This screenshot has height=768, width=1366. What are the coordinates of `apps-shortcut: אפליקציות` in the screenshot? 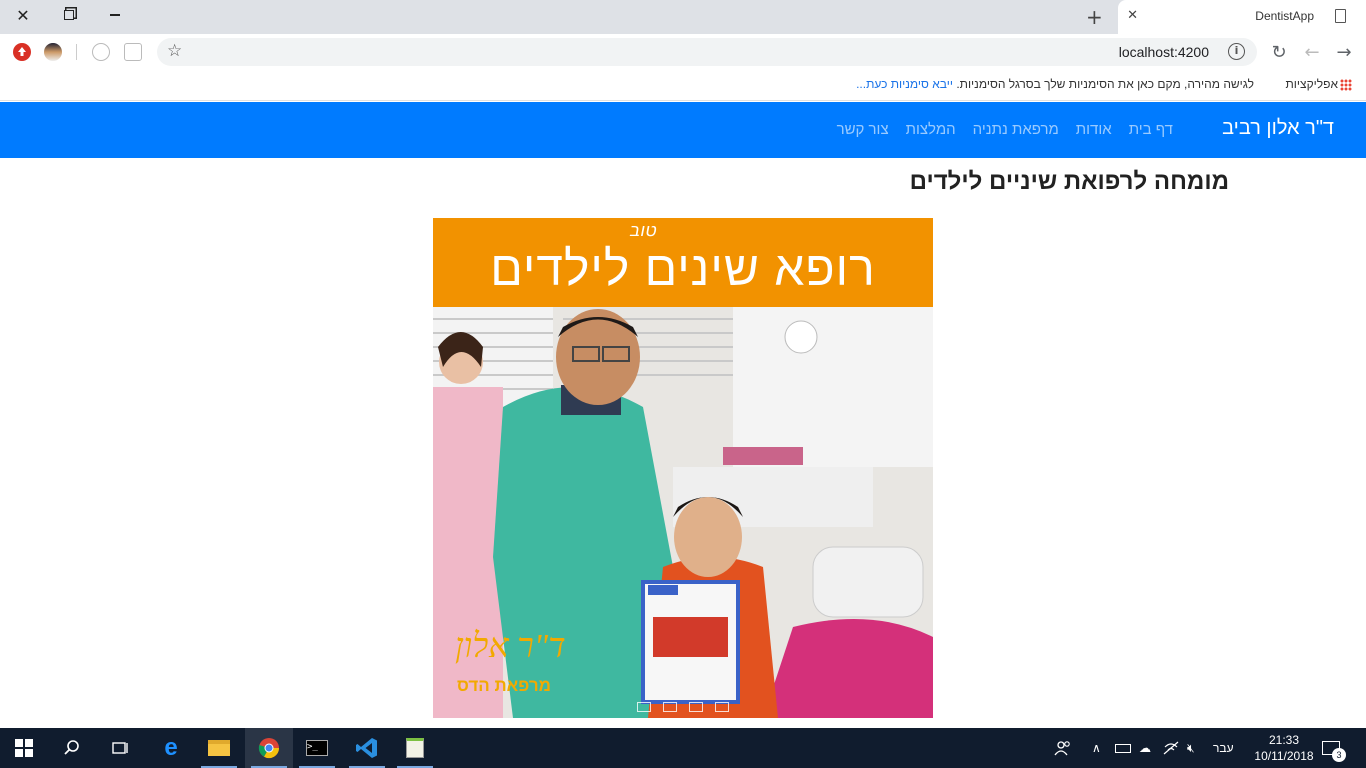 It's located at (1312, 84).